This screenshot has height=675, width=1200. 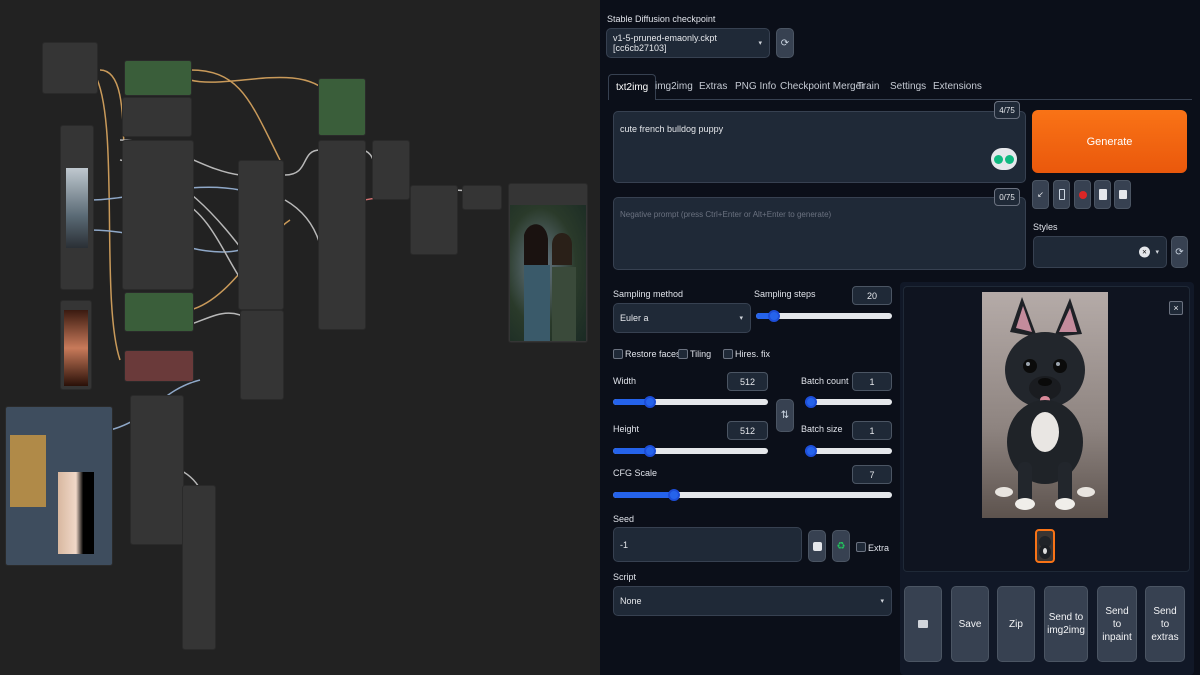 What do you see at coordinates (1045, 546) in the screenshot?
I see `gallery-thumbnail` at bounding box center [1045, 546].